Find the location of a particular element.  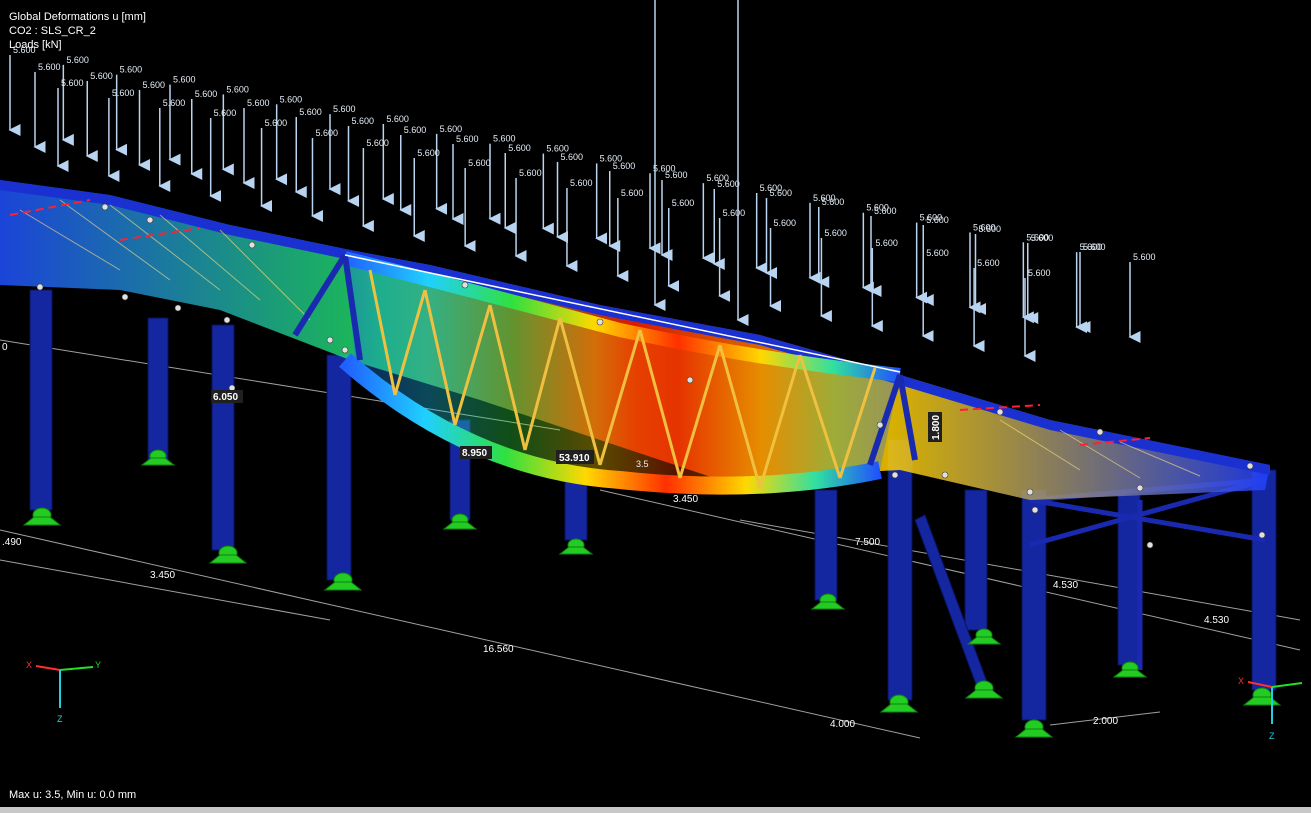

load-combination-label: CO2 : SLS_CR_2 is located at coordinates (52, 31).